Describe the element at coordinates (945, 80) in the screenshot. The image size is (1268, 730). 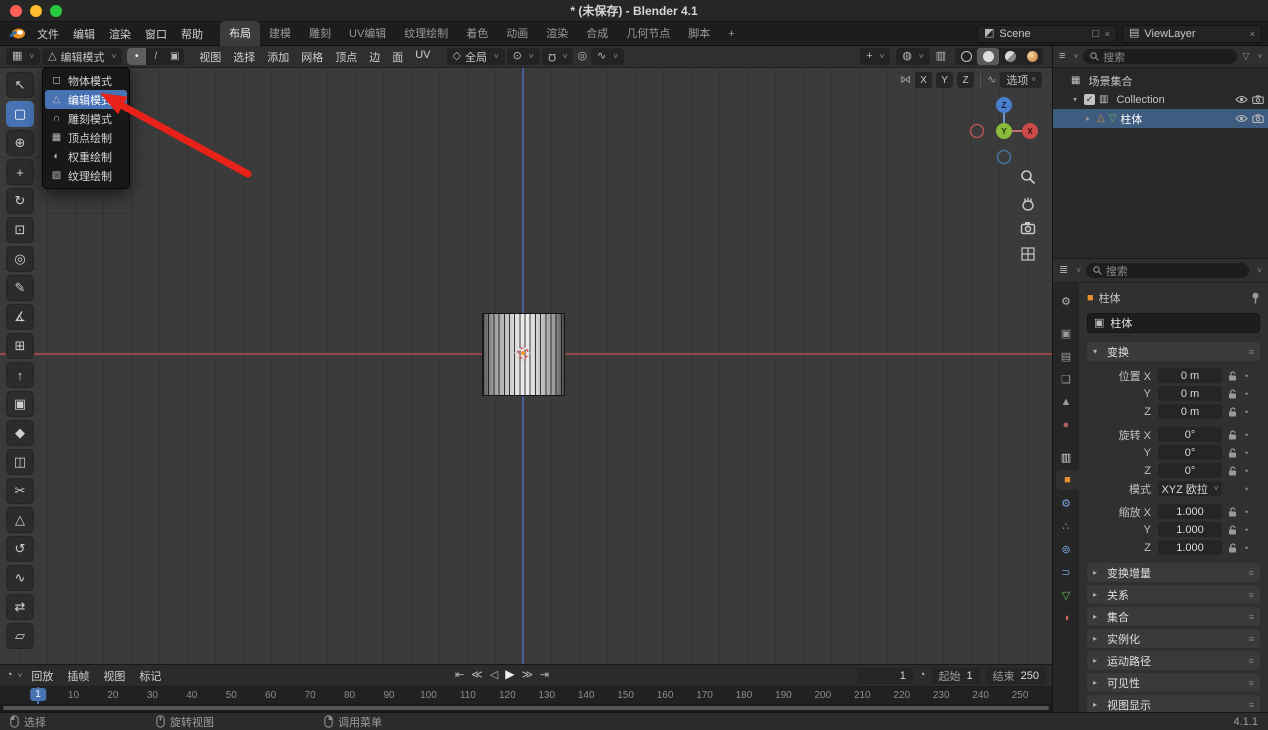
I see `mirror-y-button: Y` at that location.